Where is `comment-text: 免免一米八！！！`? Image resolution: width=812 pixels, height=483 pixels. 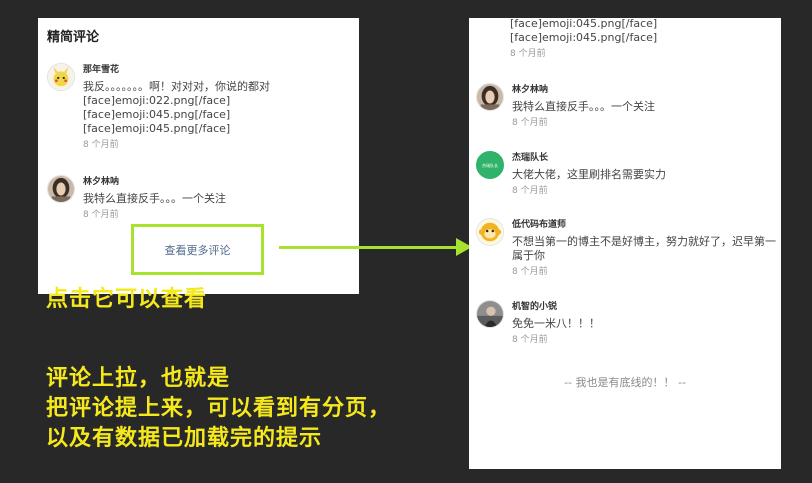 comment-text: 免免一米八！！！ is located at coordinates (556, 323).